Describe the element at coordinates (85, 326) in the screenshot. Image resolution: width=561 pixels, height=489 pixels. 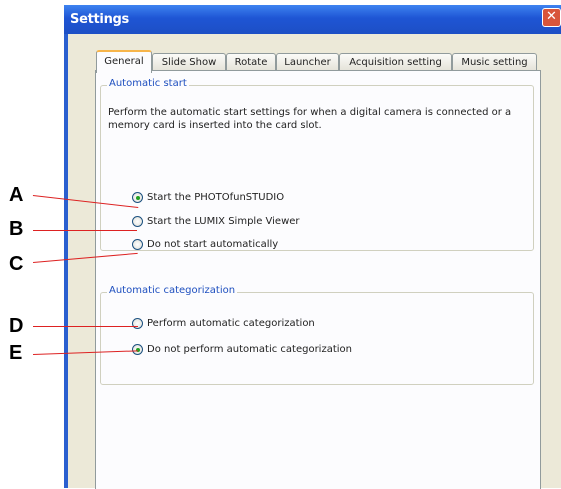
I see `callout-line-d` at that location.